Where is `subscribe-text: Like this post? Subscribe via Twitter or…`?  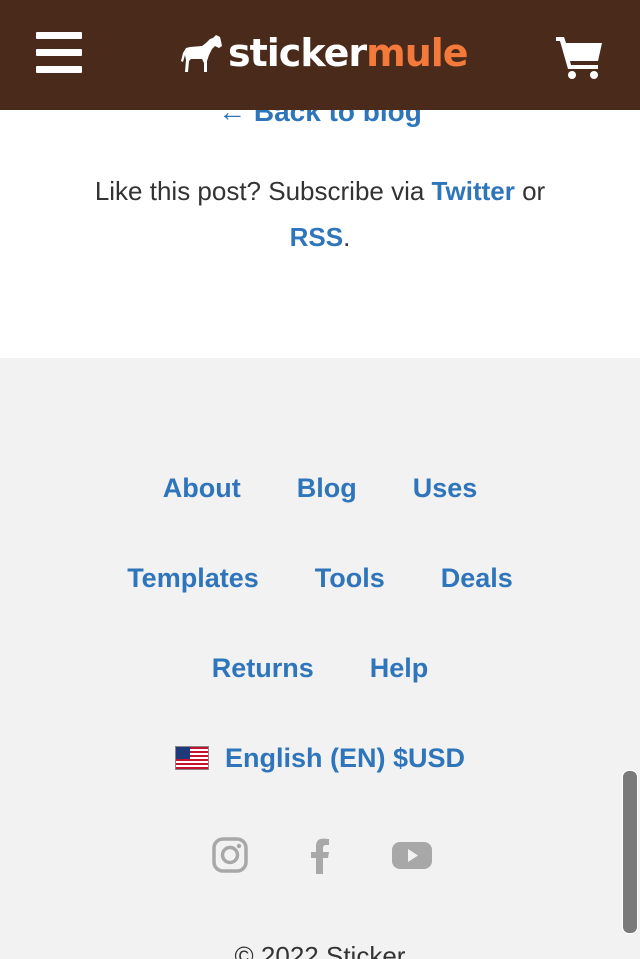
subscribe-text: Like this post? Subscribe via Twitter or… is located at coordinates (320, 214).